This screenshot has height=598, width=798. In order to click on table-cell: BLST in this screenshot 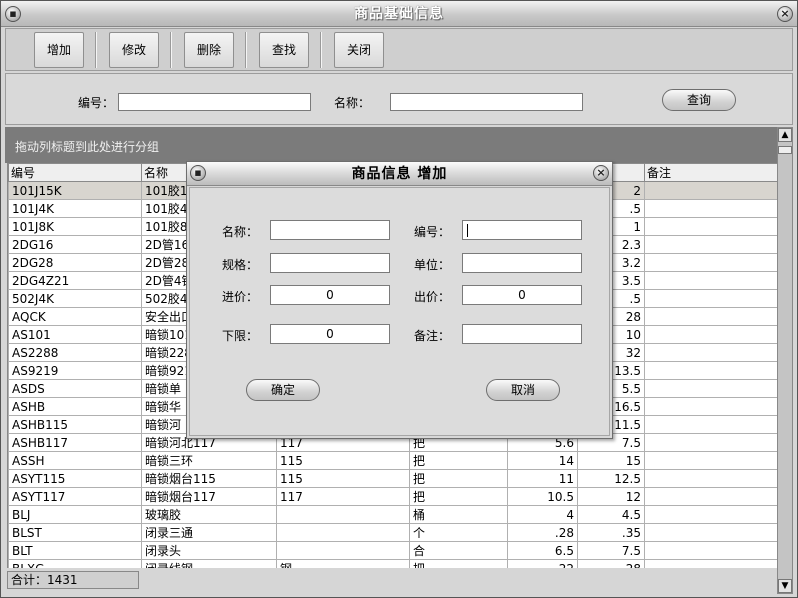, I will do `click(75, 532)`.